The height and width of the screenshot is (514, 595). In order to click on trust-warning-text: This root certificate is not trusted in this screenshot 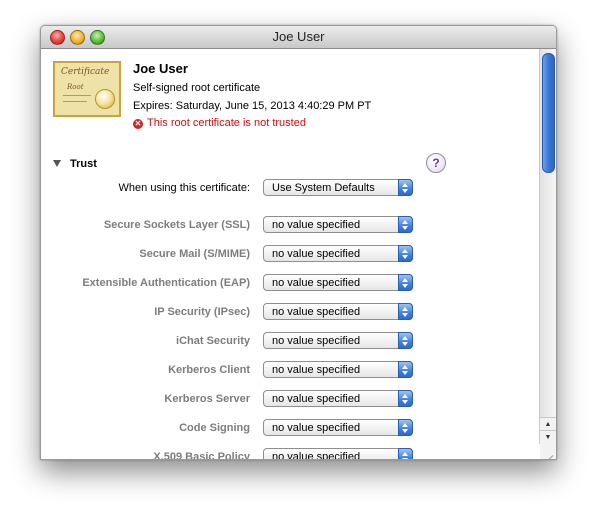, I will do `click(226, 123)`.